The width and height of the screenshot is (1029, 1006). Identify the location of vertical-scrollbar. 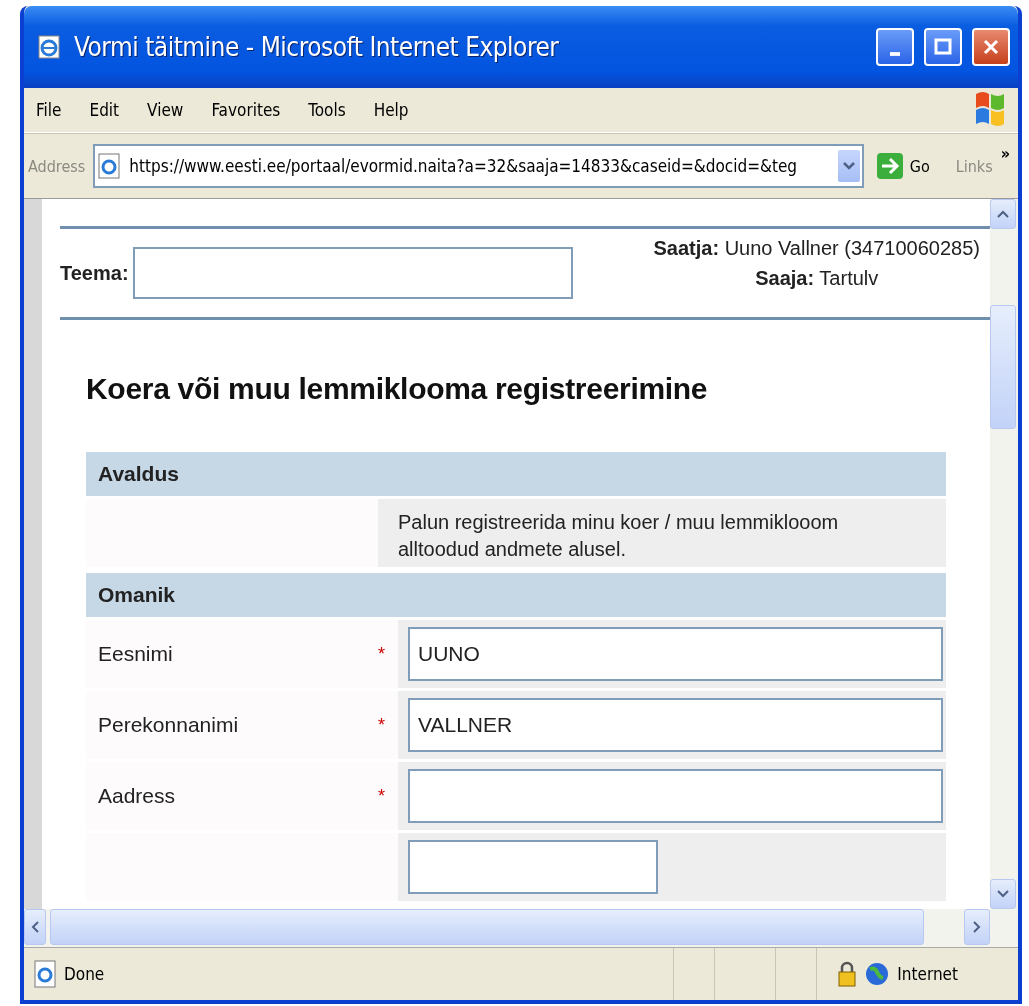
(1004, 554).